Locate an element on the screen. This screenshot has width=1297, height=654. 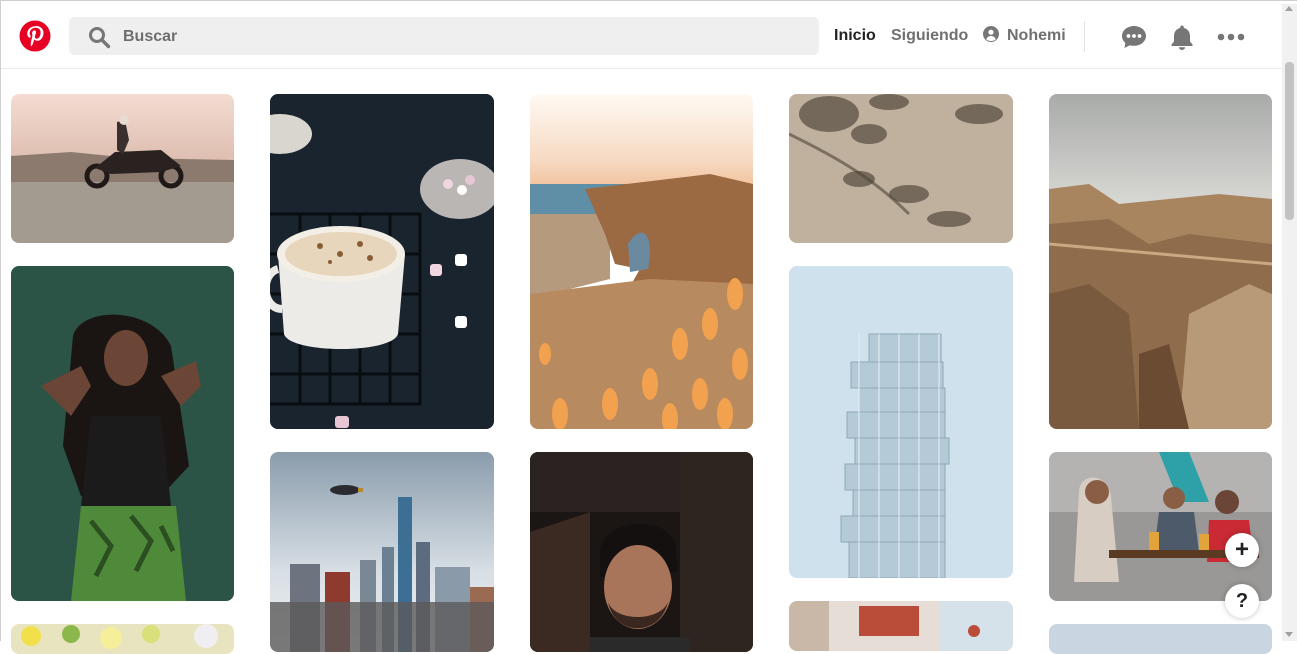
pin-woman-green is located at coordinates (122, 433).